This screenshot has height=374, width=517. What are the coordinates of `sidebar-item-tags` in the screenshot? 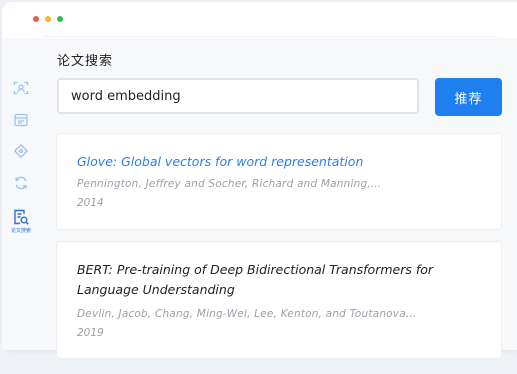 It's located at (21, 151).